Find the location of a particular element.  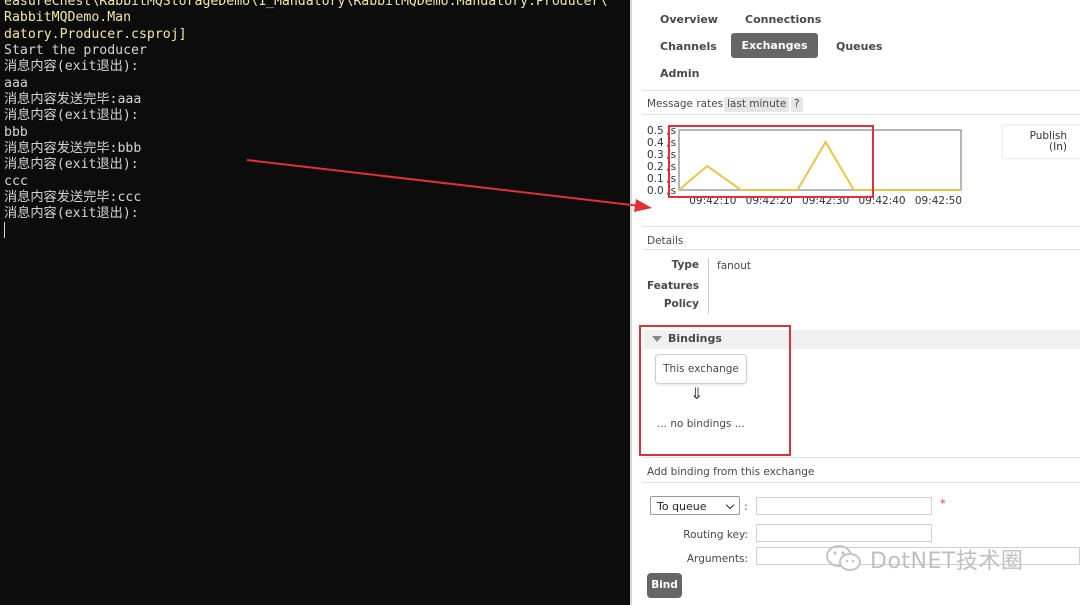

type-key: Type is located at coordinates (685, 265).